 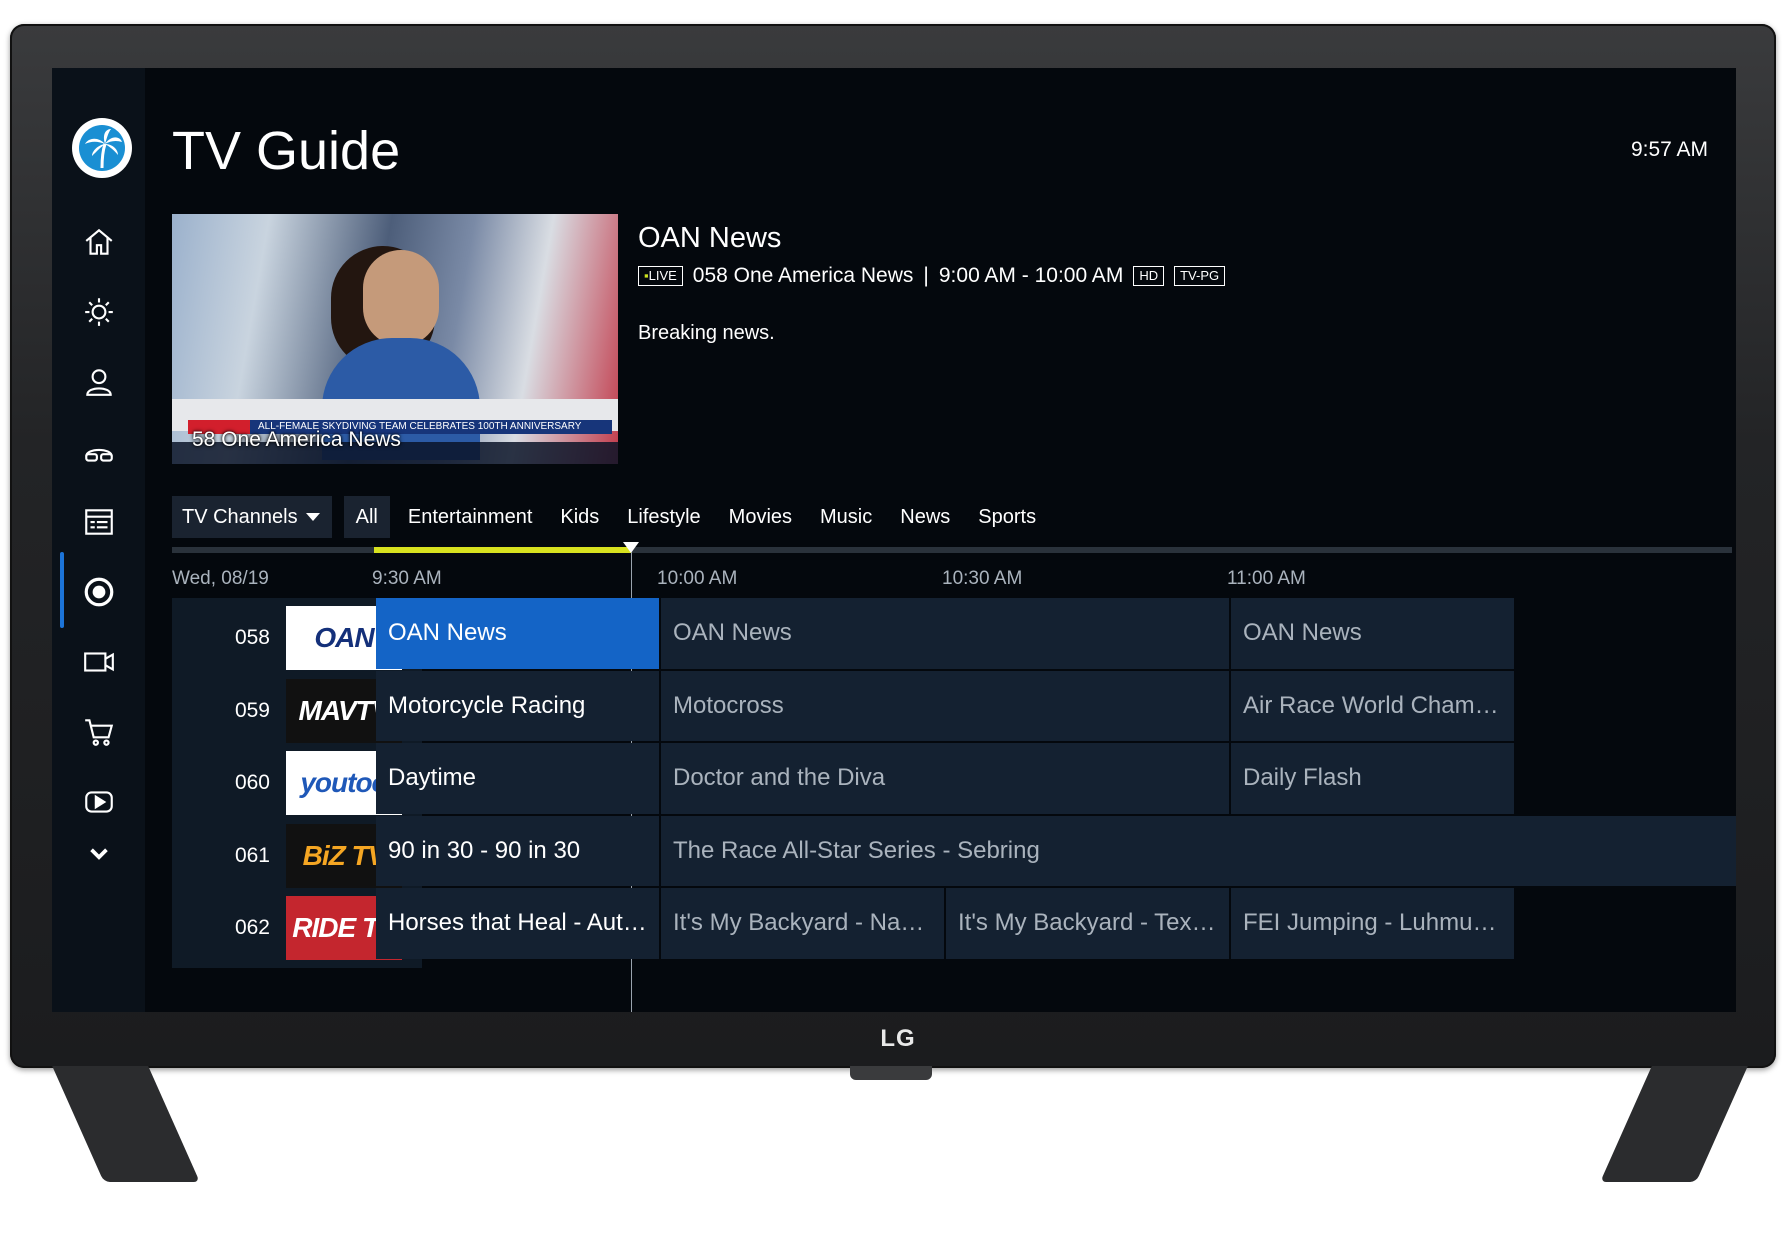 I want to click on clock: 9:57 AM, so click(x=1669, y=149).